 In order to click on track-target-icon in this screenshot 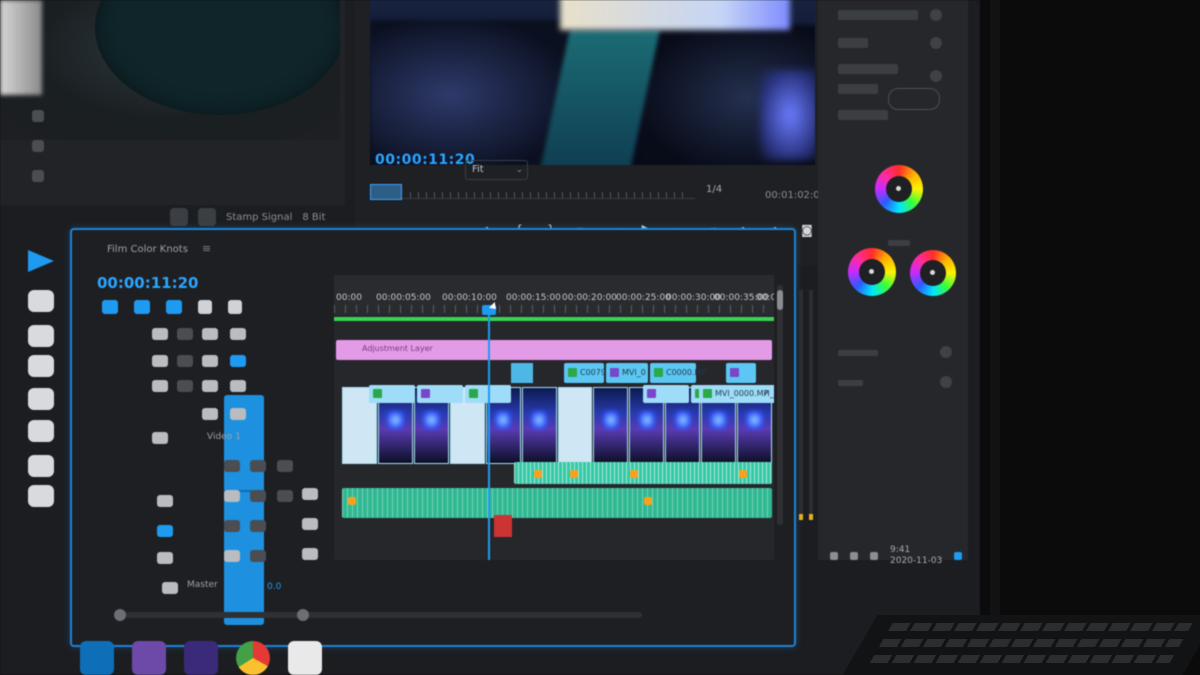, I will do `click(165, 531)`.